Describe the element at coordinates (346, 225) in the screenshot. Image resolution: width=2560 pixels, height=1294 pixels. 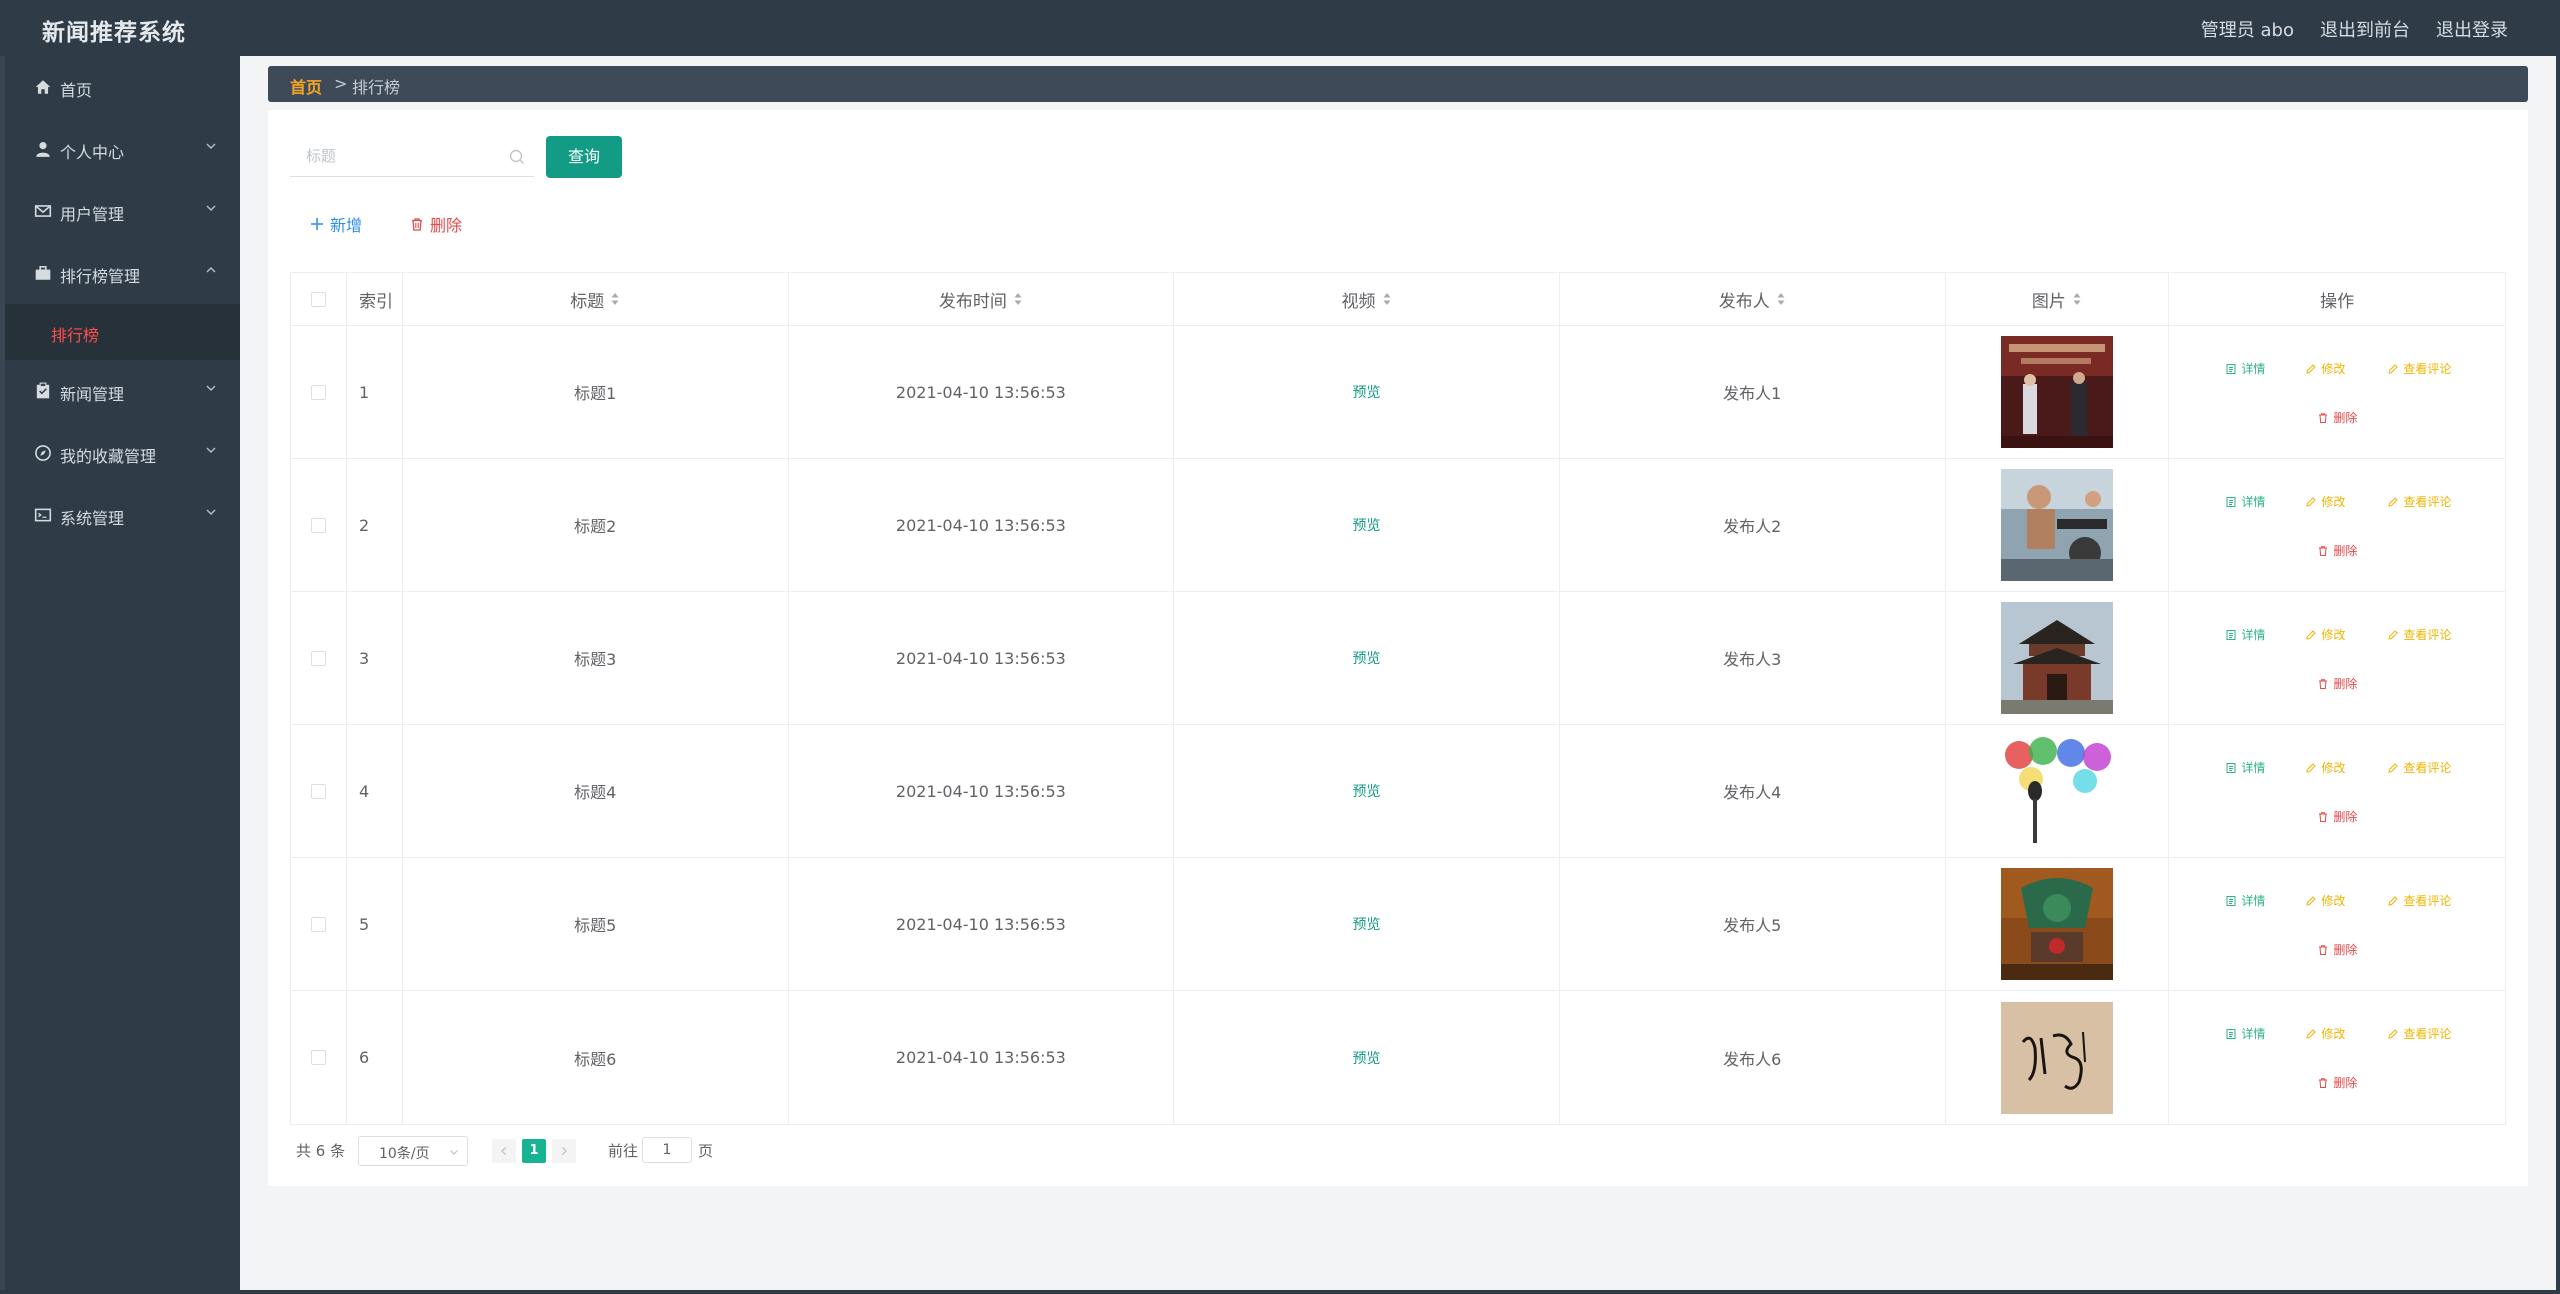
I see `add-button-label: 新增` at that location.